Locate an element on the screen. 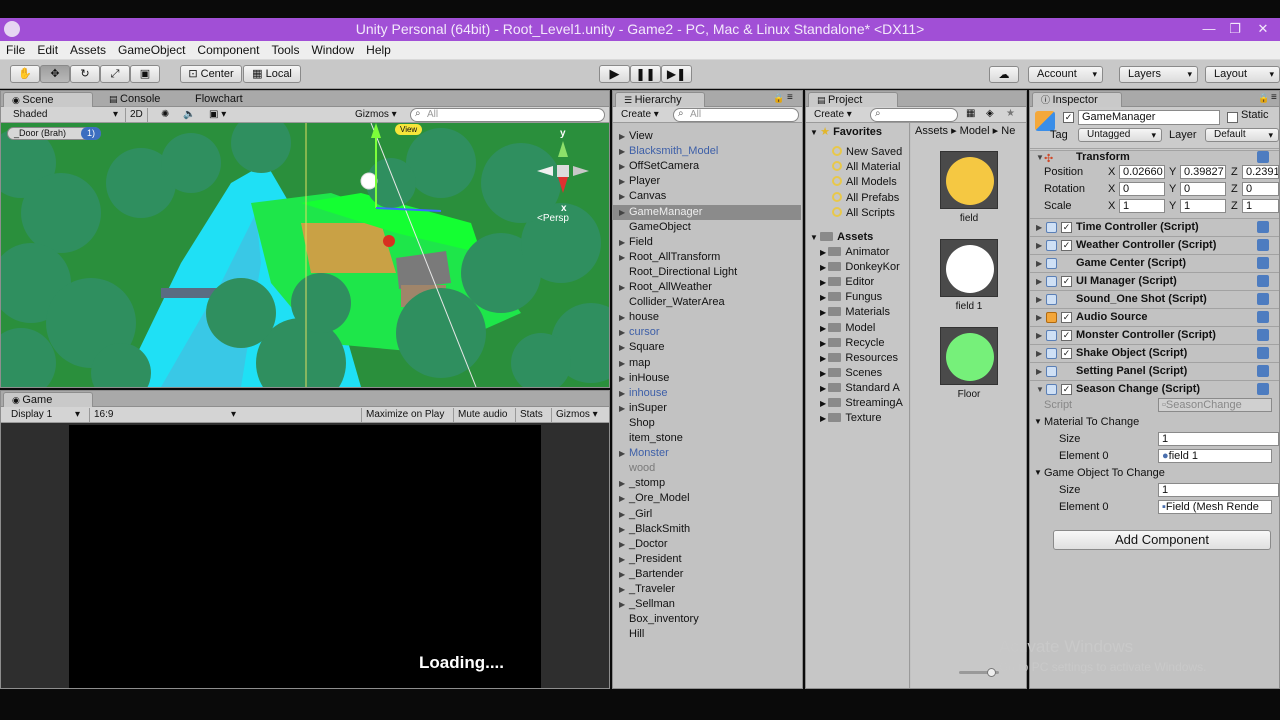  hierarchy-item: ▶ _Girl is located at coordinates (707, 514).